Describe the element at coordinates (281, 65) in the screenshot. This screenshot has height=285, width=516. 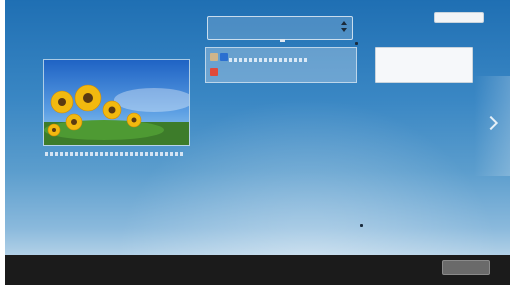
I see `info-panel` at that location.